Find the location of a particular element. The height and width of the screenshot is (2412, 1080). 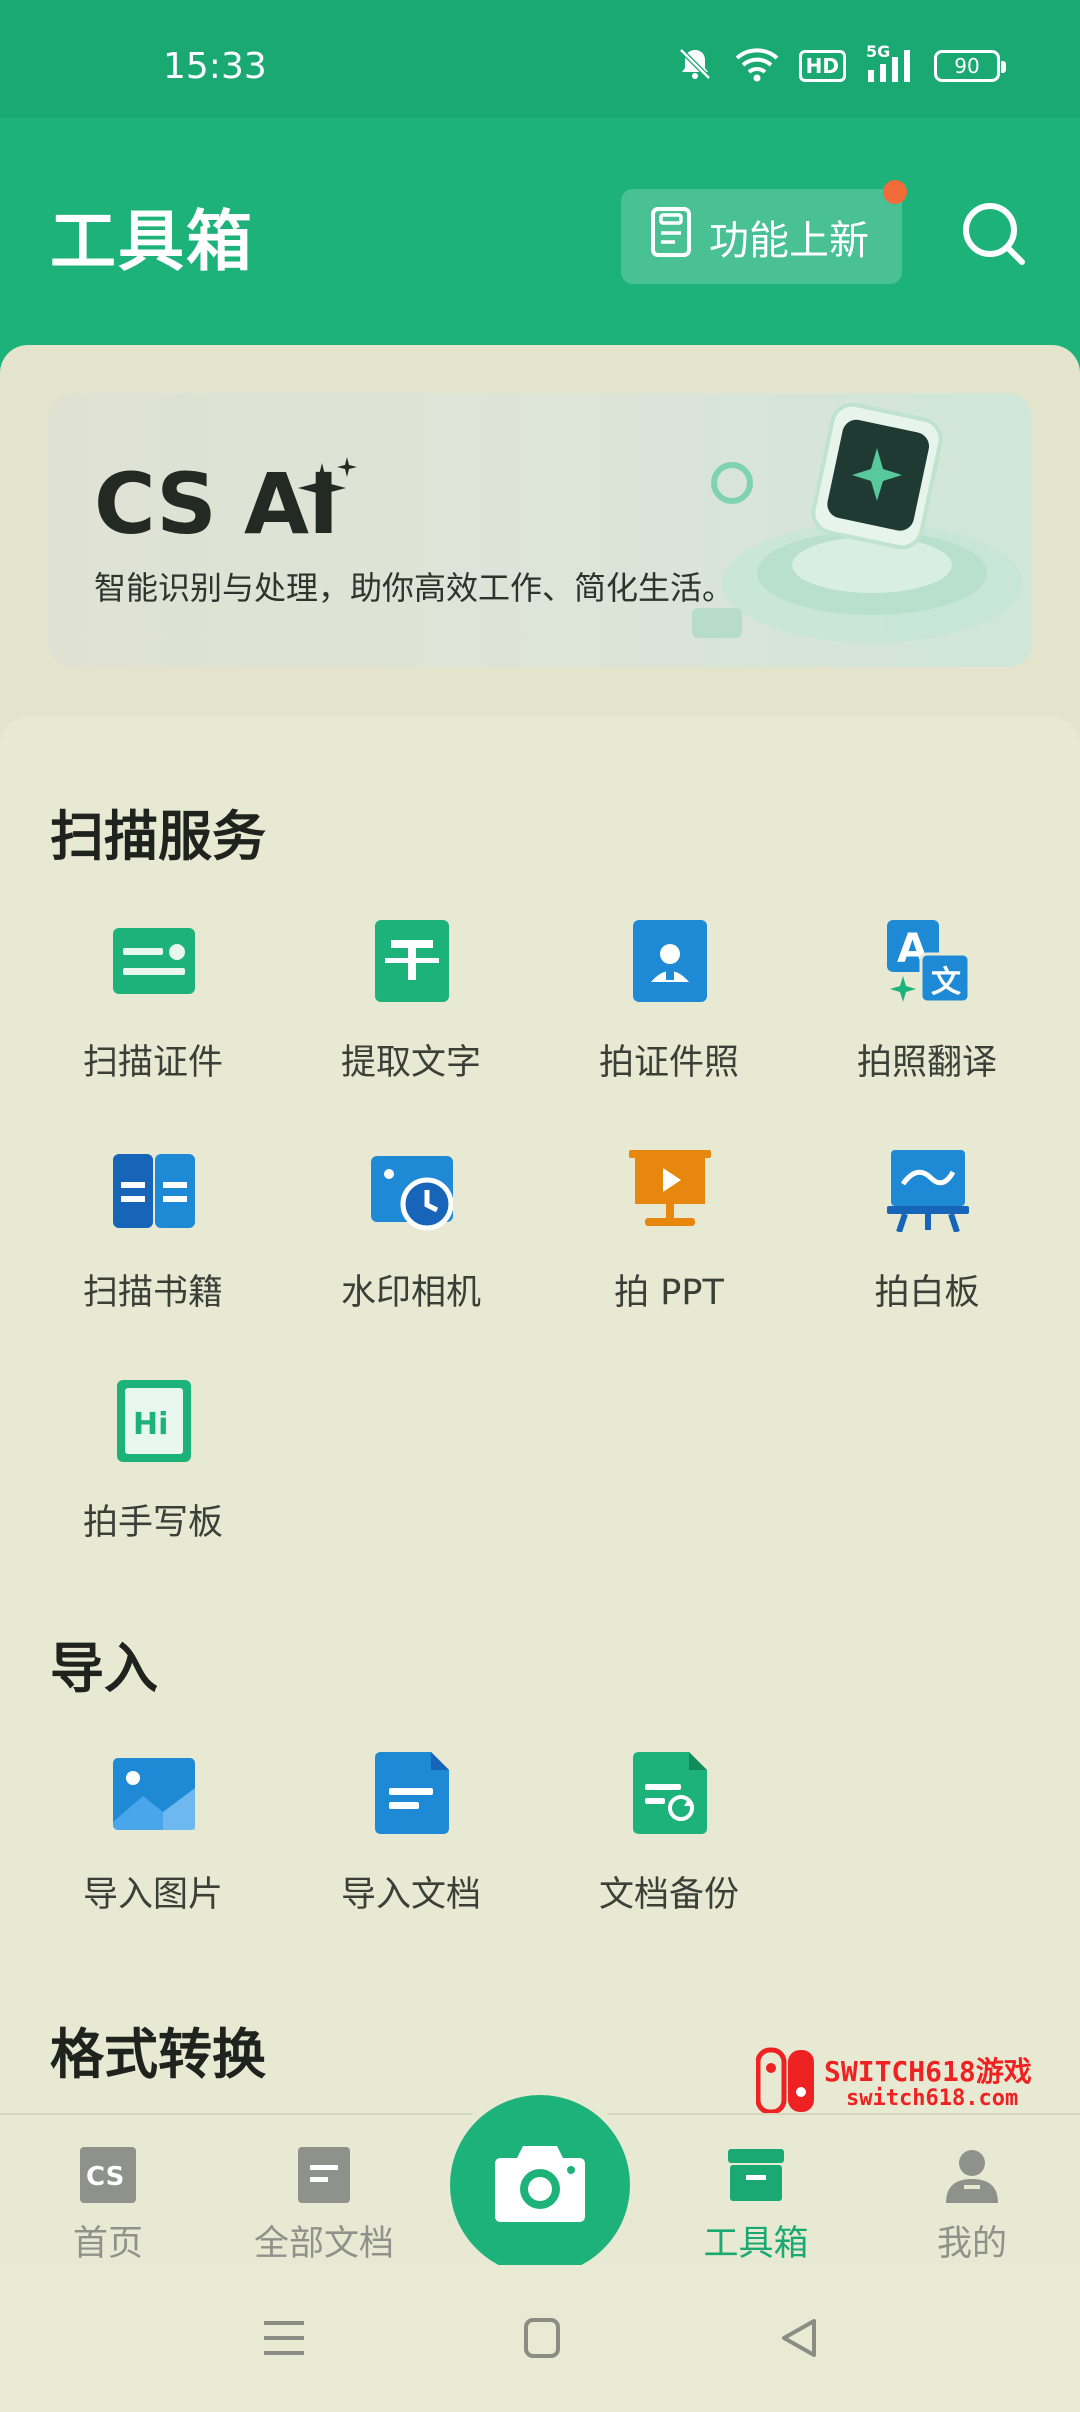

page-title: 工具箱 is located at coordinates (152, 241).